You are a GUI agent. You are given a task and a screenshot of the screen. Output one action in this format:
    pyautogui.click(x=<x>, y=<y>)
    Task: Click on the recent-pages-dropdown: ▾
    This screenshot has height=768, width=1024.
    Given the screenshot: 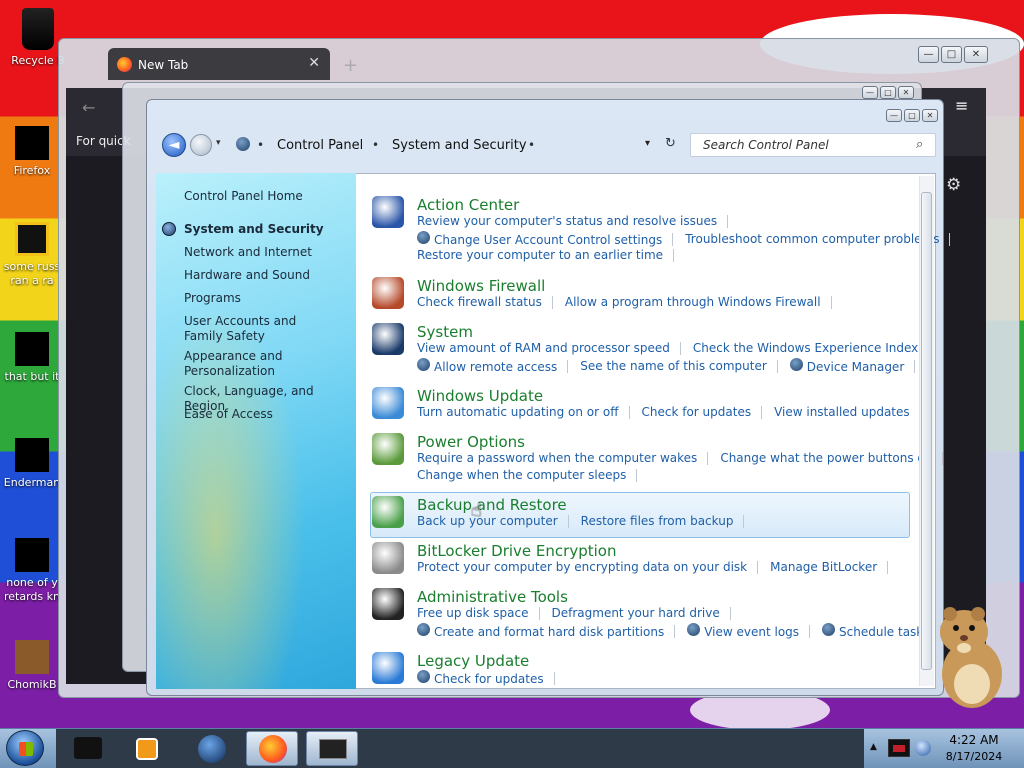 What is the action you would take?
    pyautogui.click(x=218, y=143)
    